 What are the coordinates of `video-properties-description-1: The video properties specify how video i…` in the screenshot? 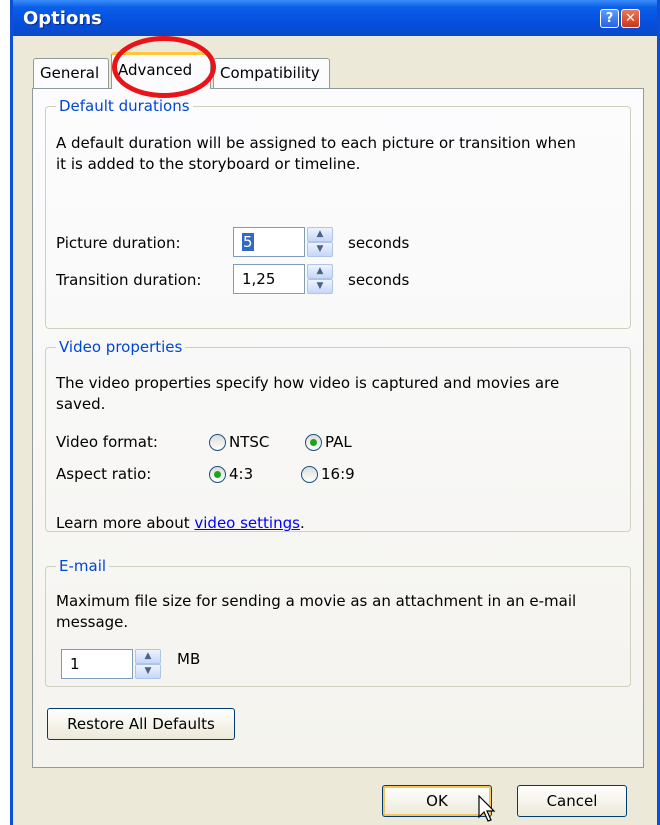 It's located at (308, 383).